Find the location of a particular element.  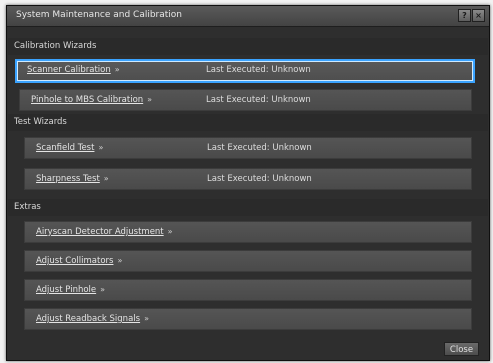

adjust-collimators-link: Adjust Collimators» is located at coordinates (79, 261).